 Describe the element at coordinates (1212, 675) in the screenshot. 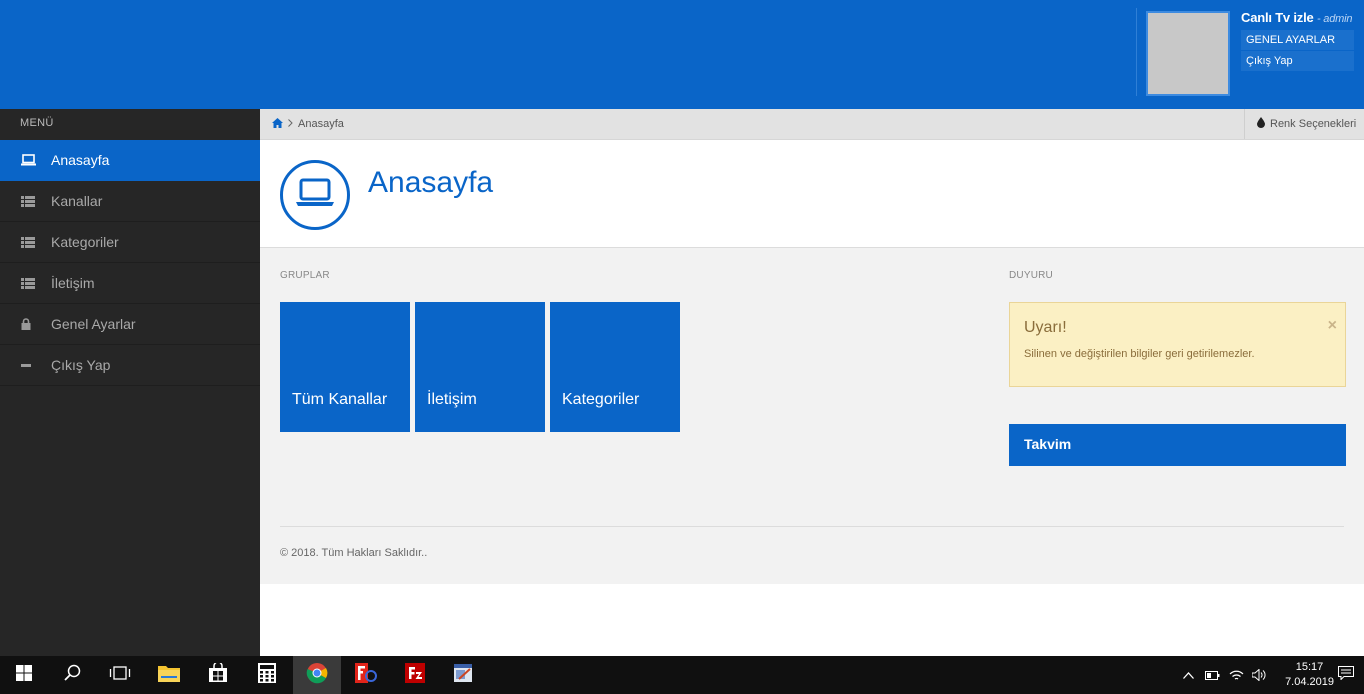

I see `battery-icon` at that location.